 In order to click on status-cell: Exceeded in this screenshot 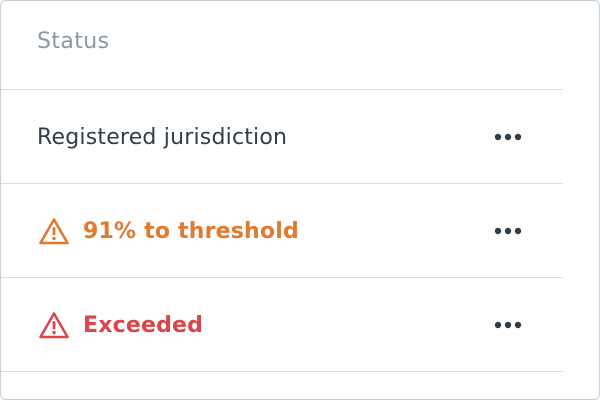, I will do `click(120, 325)`.